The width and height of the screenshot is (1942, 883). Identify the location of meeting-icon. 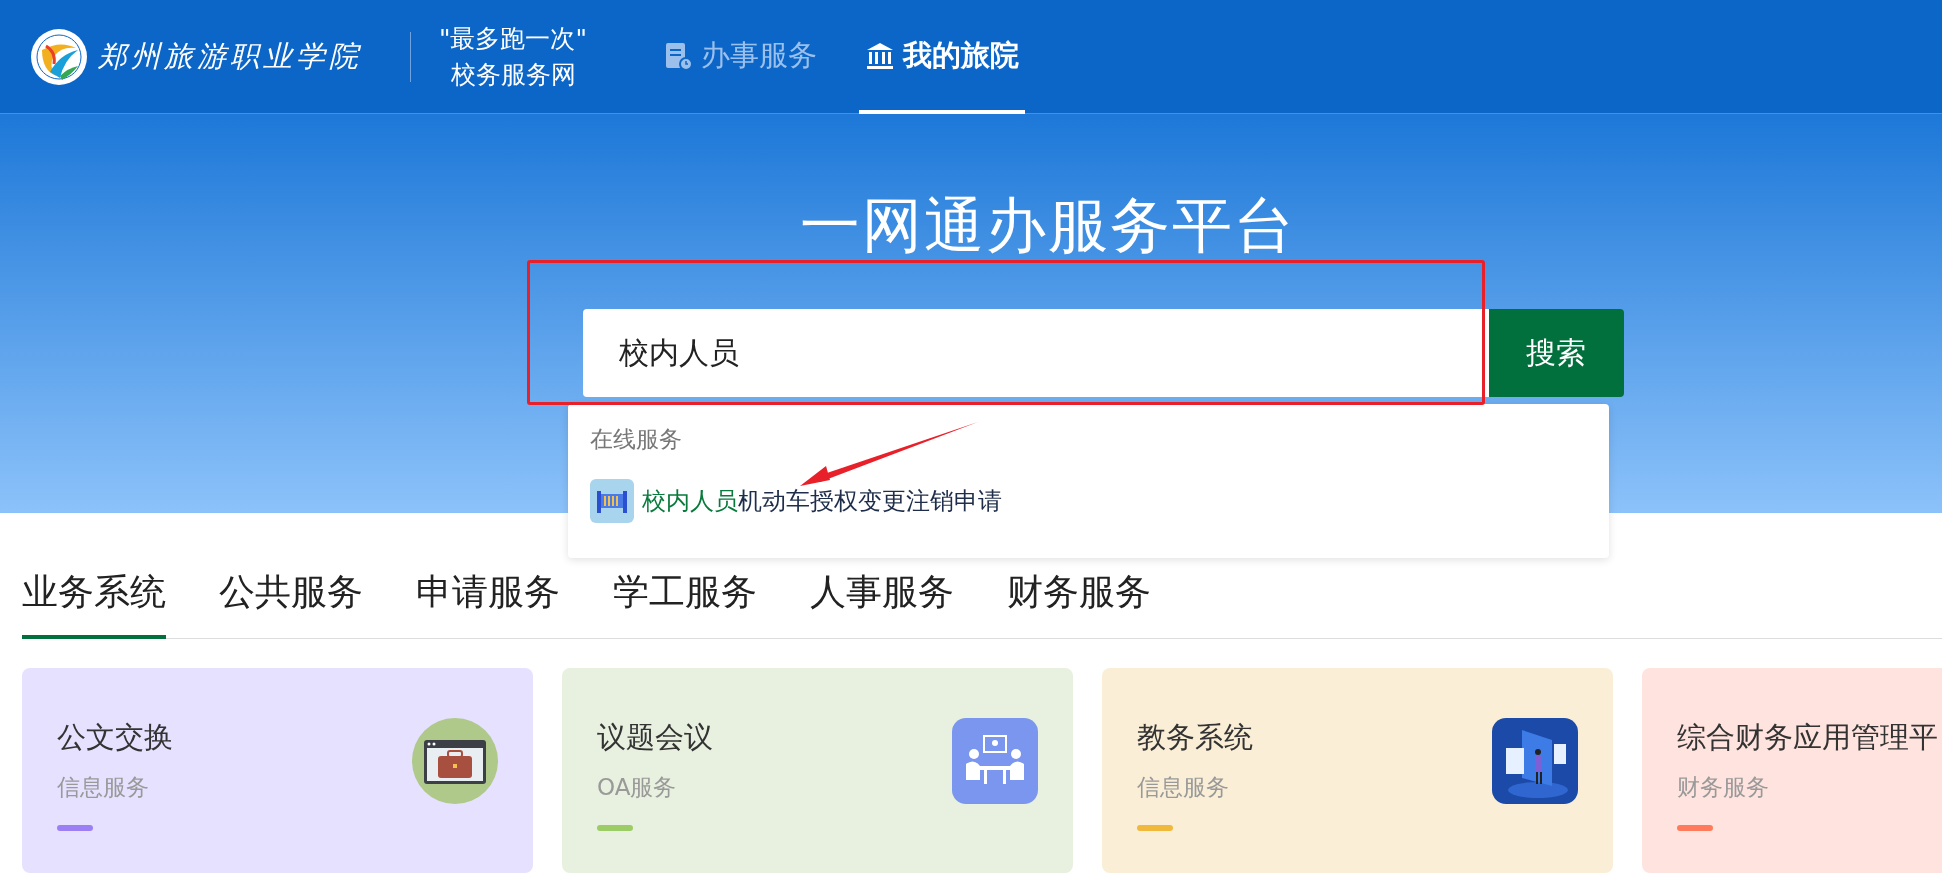
(995, 761).